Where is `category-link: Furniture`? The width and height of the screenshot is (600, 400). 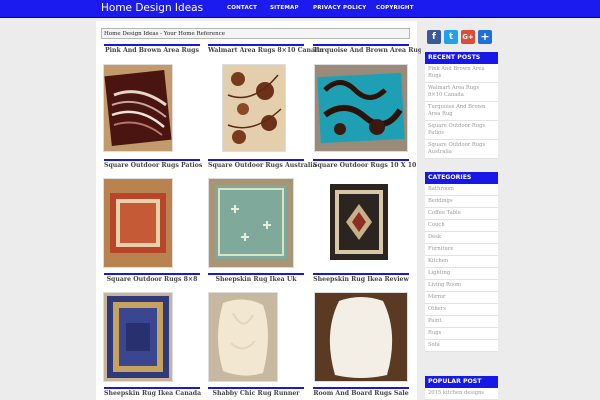
category-link: Furniture is located at coordinates (461, 250).